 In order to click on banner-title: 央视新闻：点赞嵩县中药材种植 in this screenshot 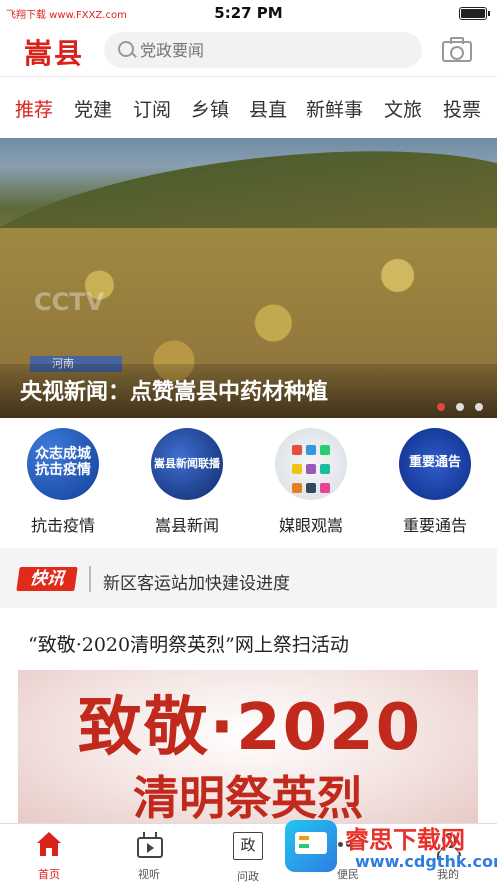, I will do `click(174, 392)`.